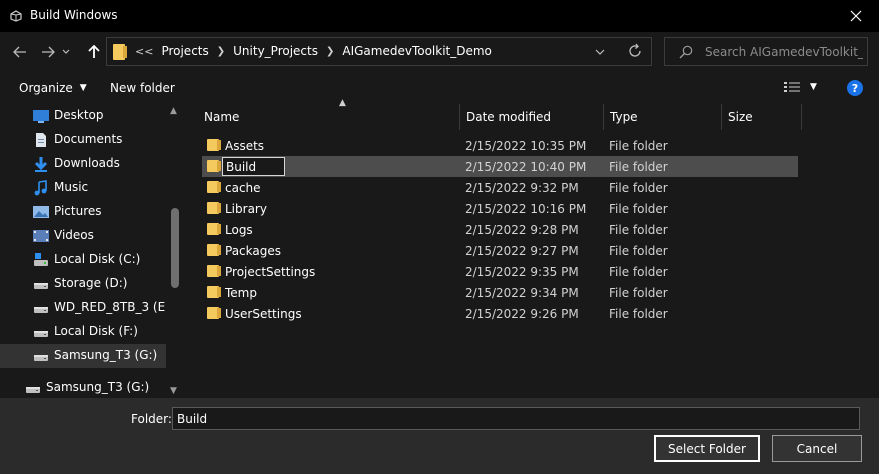  Describe the element at coordinates (532, 117) in the screenshot. I see `column-header-date: Date modified` at that location.